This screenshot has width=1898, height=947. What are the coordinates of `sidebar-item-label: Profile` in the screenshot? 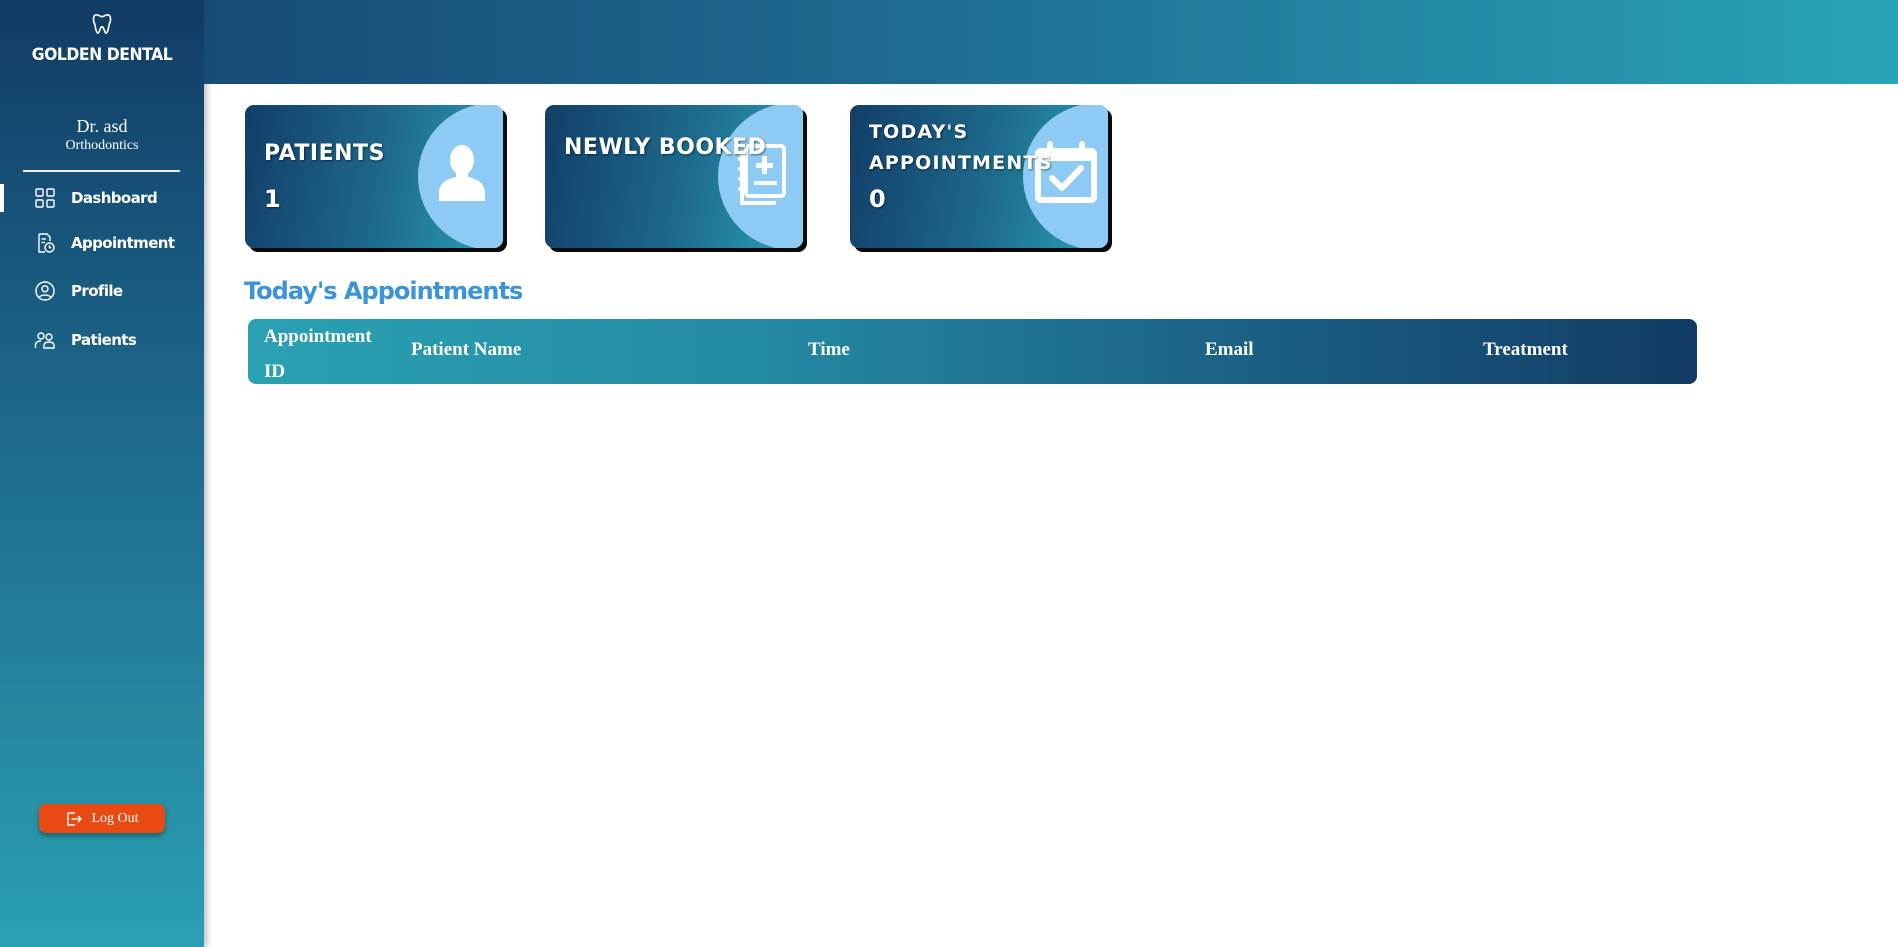 It's located at (97, 291).